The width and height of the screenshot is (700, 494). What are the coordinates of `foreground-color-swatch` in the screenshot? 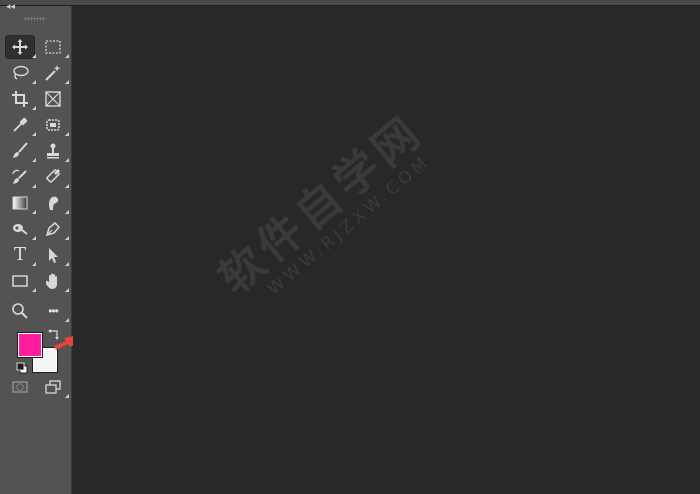 It's located at (30, 345).